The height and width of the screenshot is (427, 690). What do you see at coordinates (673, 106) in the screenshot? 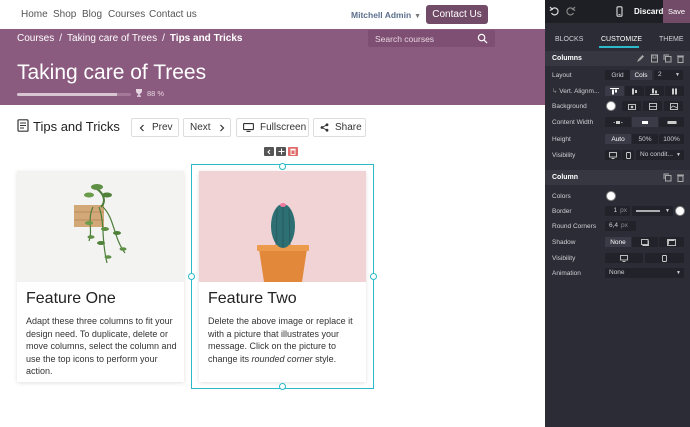
I see `background-shape-option` at bounding box center [673, 106].